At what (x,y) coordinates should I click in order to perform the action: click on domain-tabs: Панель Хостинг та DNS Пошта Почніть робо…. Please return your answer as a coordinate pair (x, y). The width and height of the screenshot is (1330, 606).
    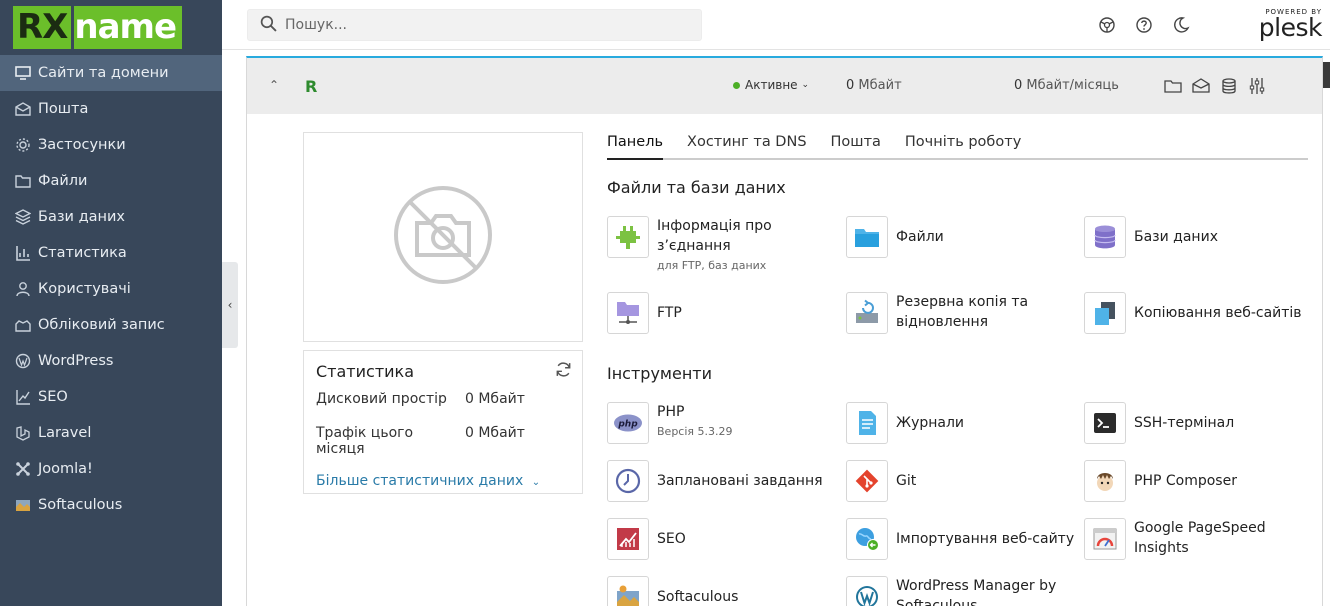
    Looking at the image, I should click on (957, 147).